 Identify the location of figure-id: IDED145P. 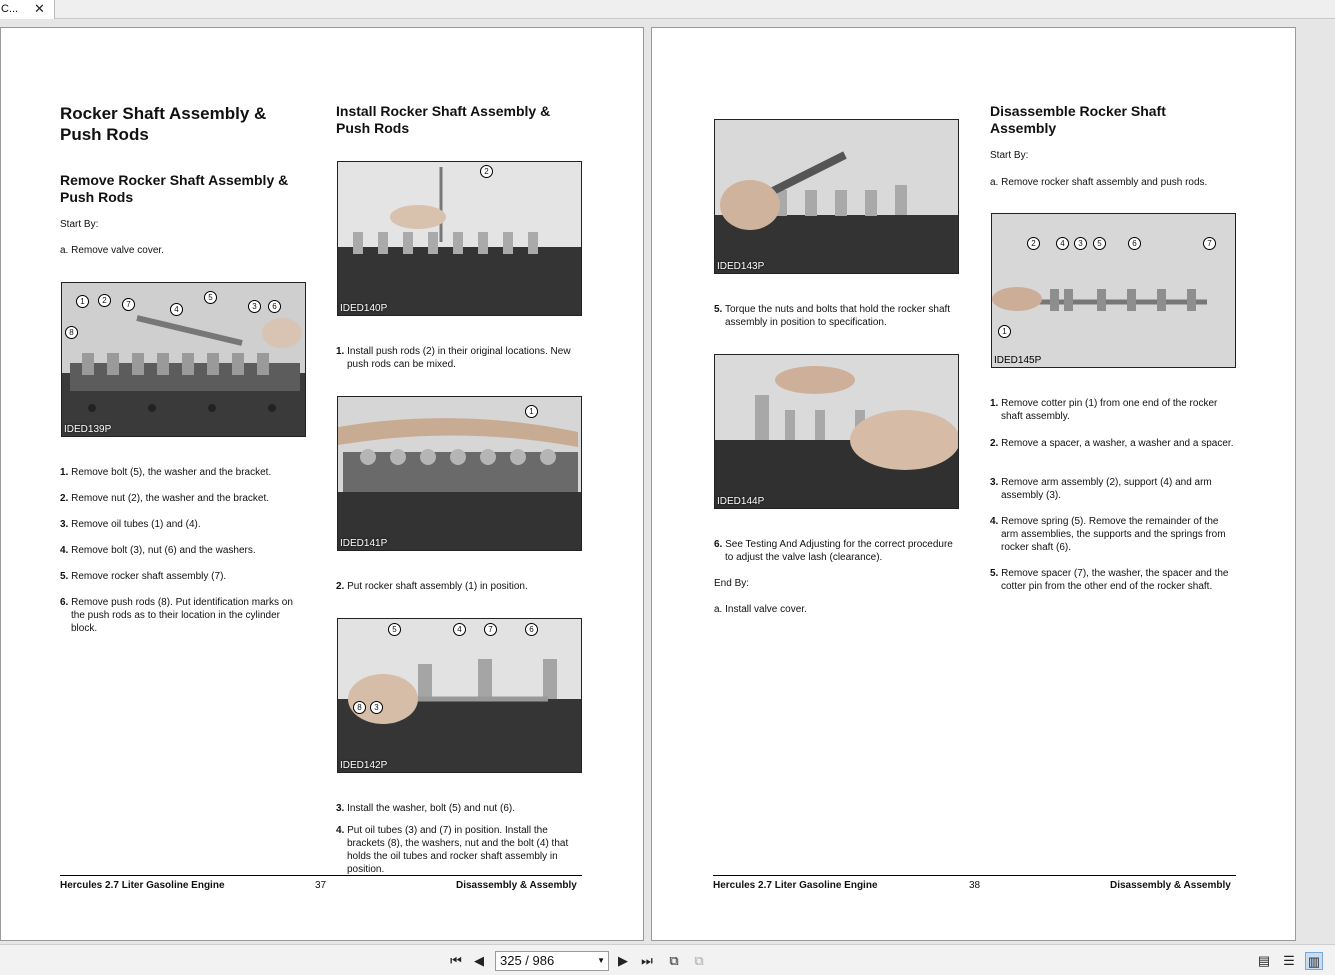
(1018, 360).